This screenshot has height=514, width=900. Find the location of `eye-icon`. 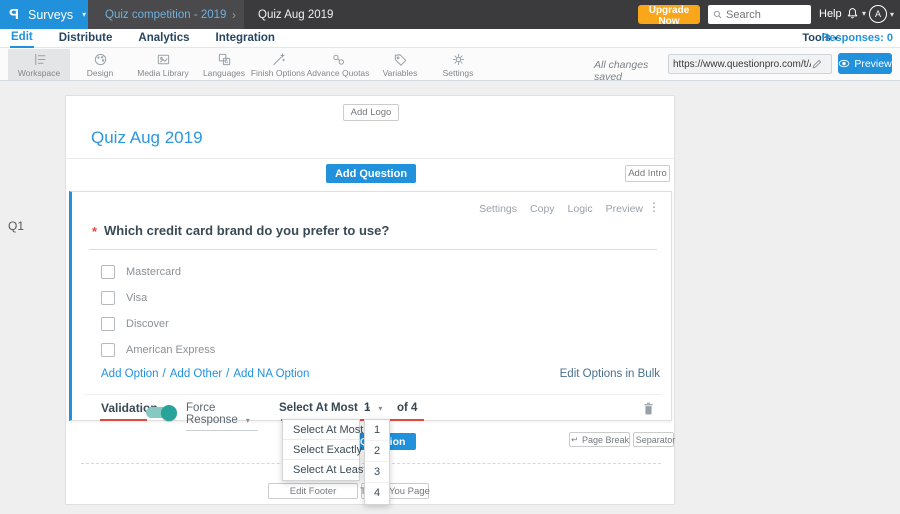

eye-icon is located at coordinates (844, 63).